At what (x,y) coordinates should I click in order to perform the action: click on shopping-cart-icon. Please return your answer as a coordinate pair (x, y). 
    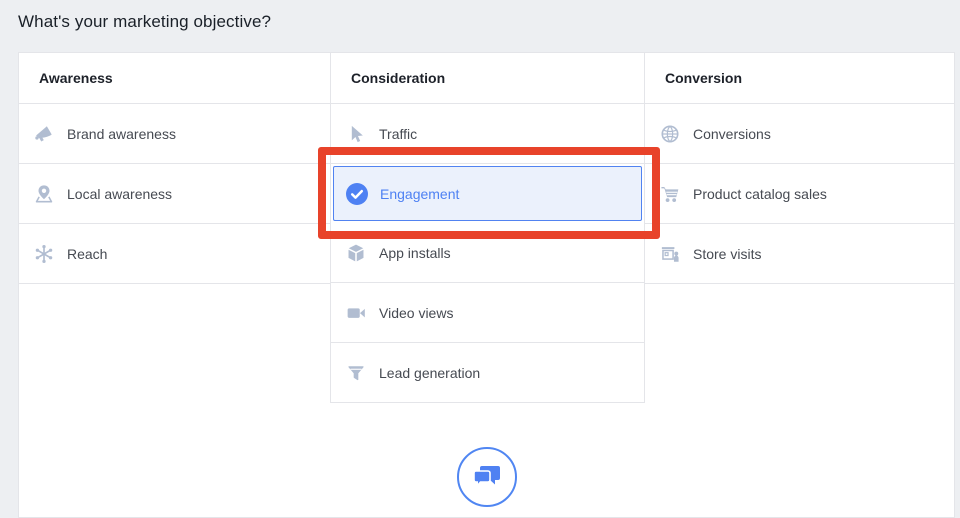
    Looking at the image, I should click on (670, 194).